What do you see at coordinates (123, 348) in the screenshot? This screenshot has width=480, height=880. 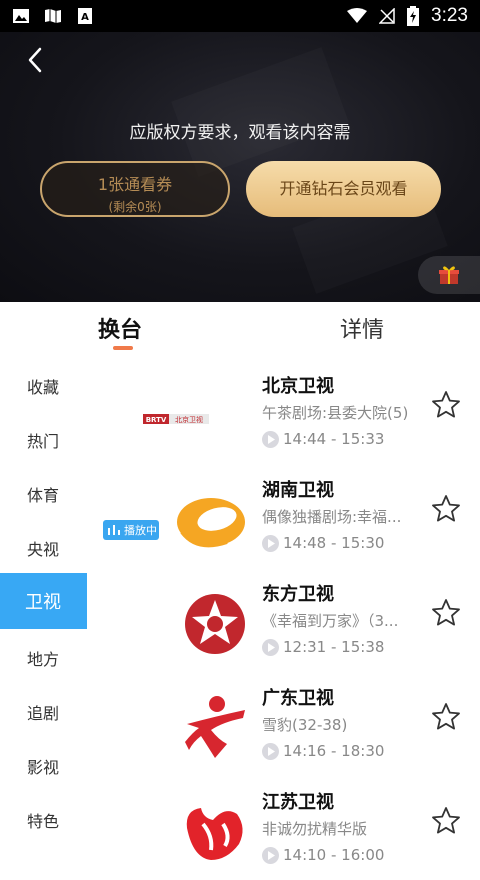 I see `tab-active-indicator` at bounding box center [123, 348].